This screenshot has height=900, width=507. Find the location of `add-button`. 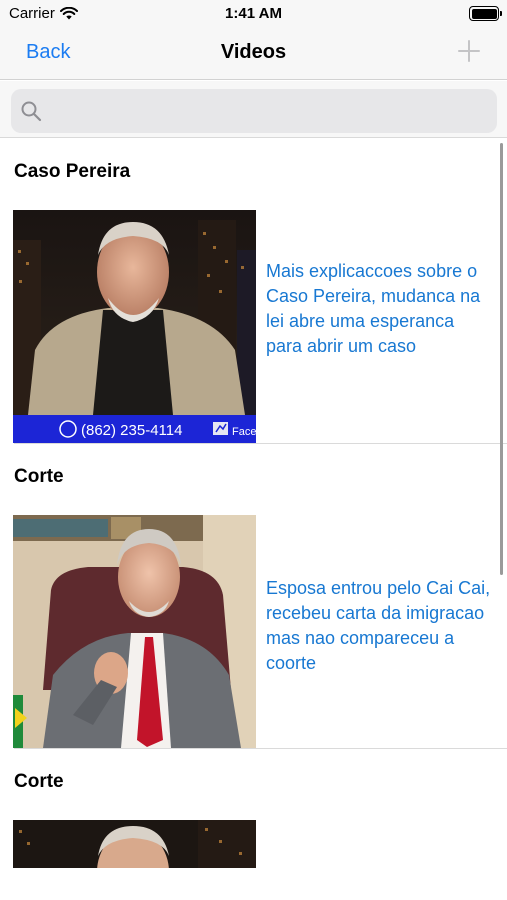

add-button is located at coordinates (469, 51).